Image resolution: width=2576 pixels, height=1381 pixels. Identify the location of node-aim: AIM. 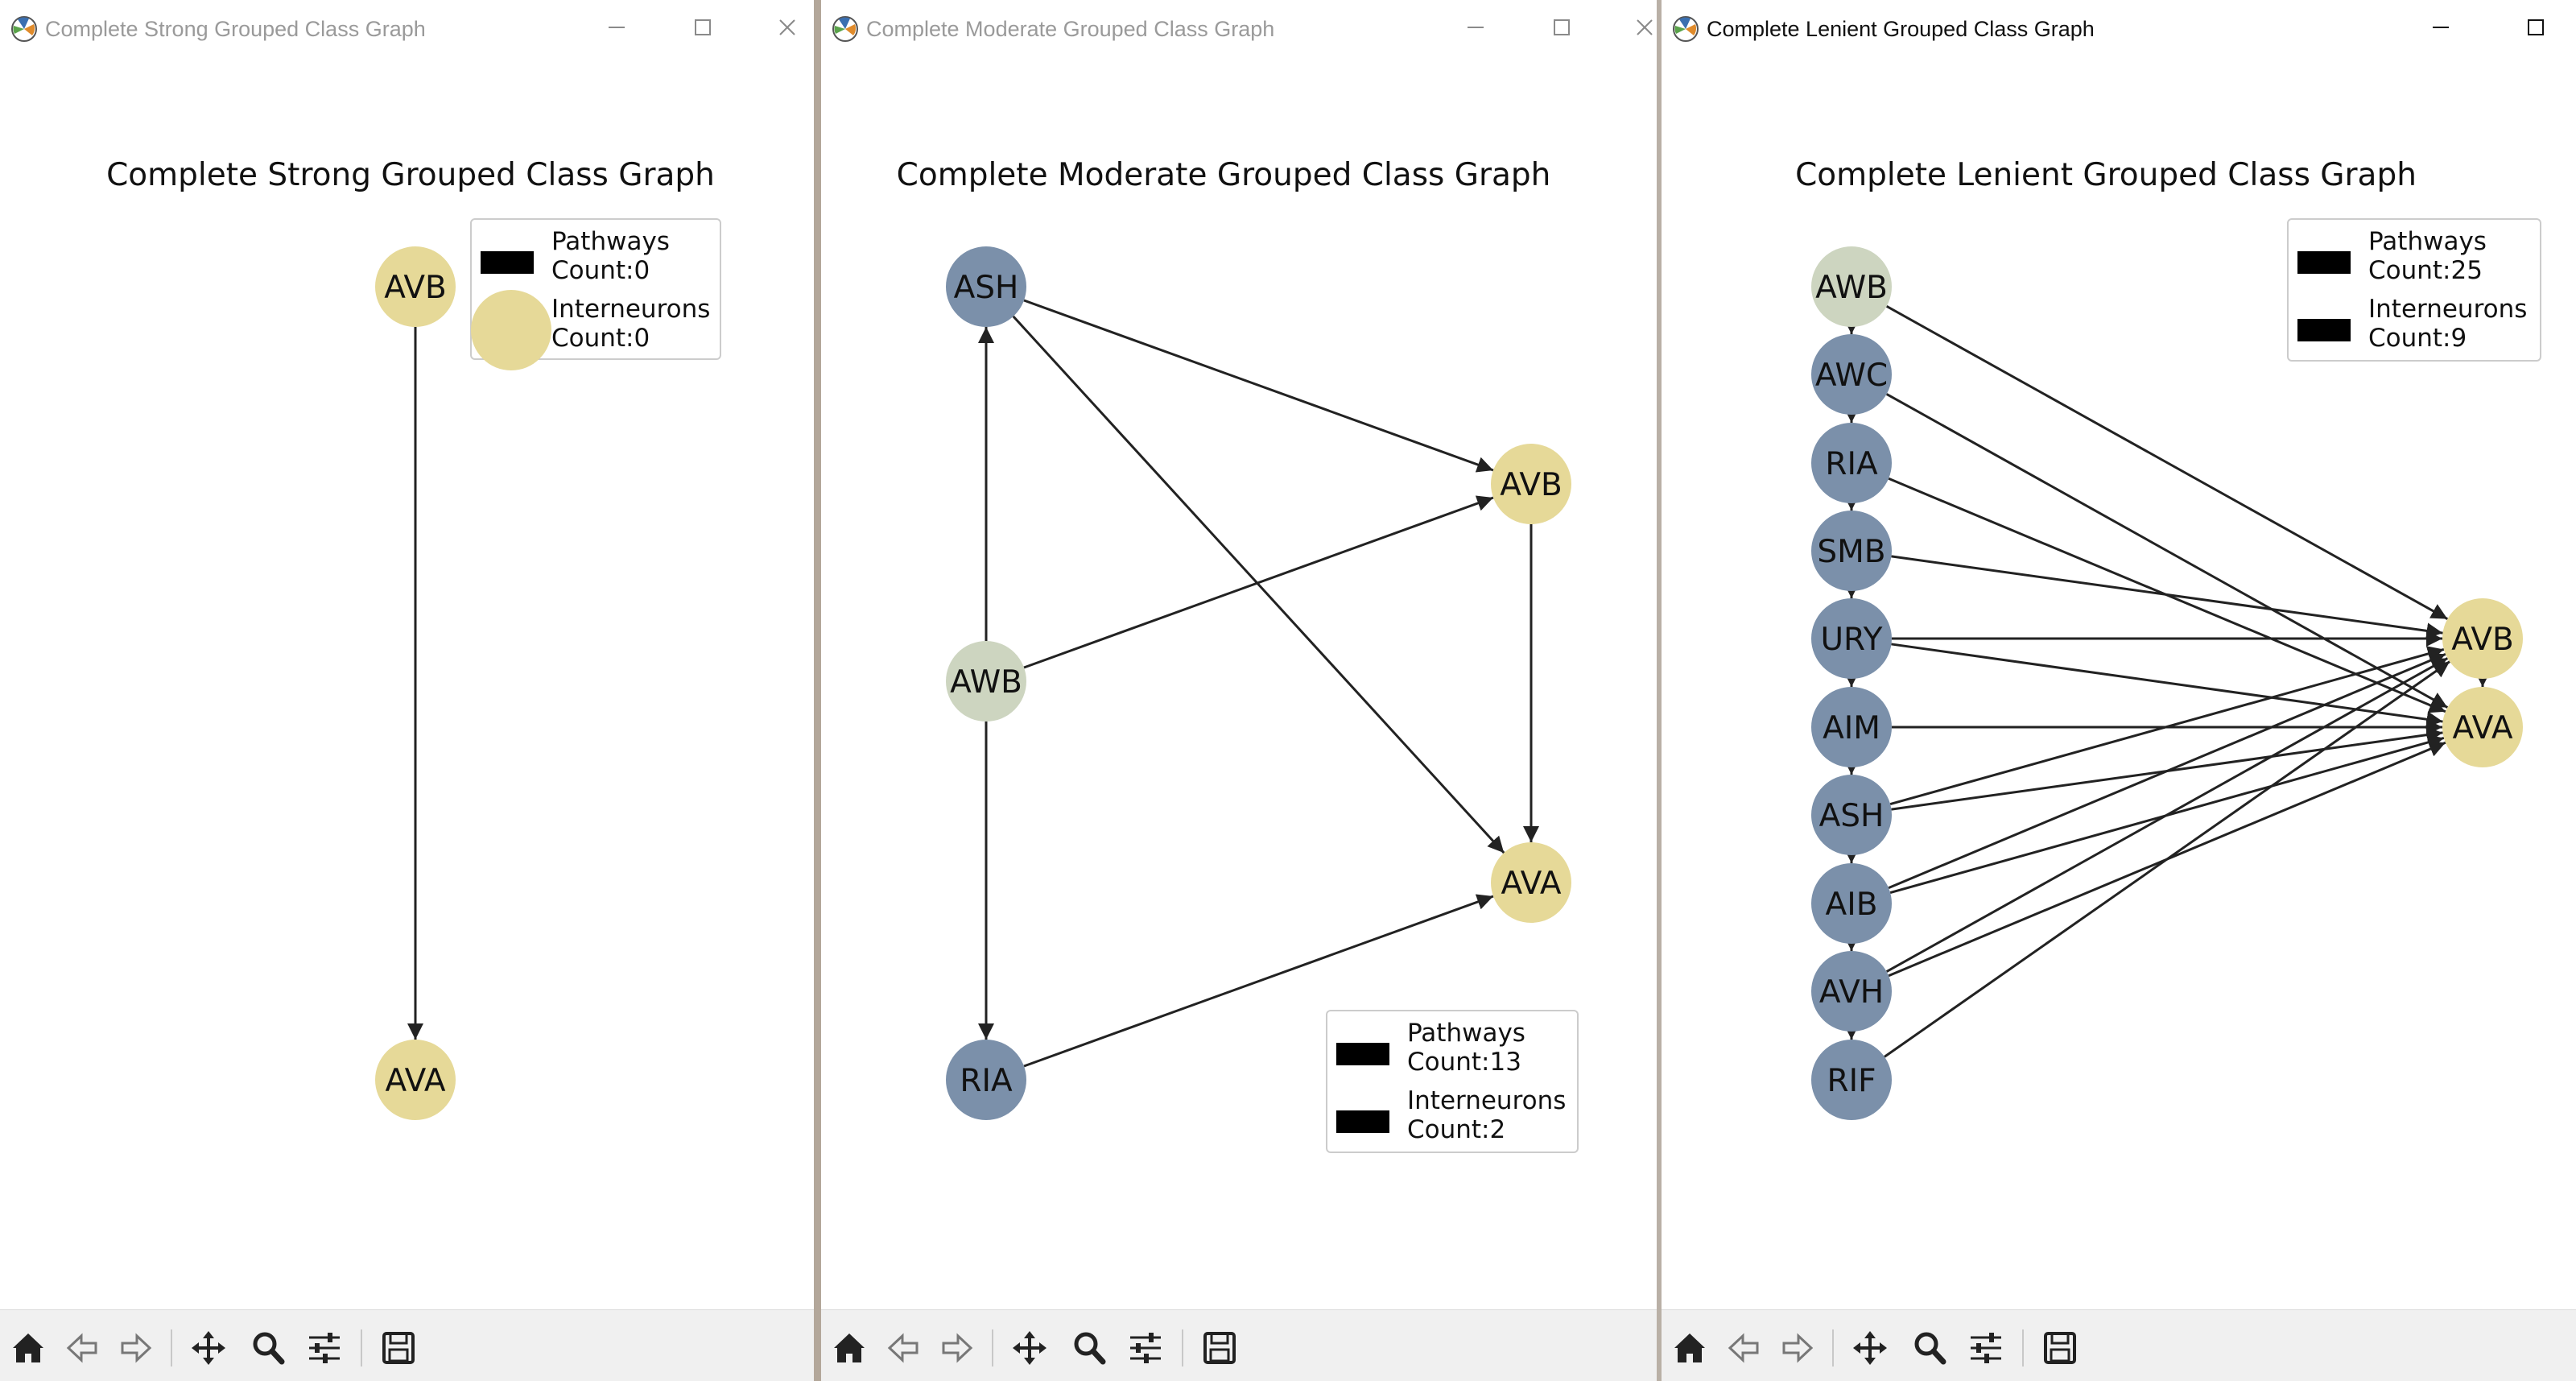
(1851, 727).